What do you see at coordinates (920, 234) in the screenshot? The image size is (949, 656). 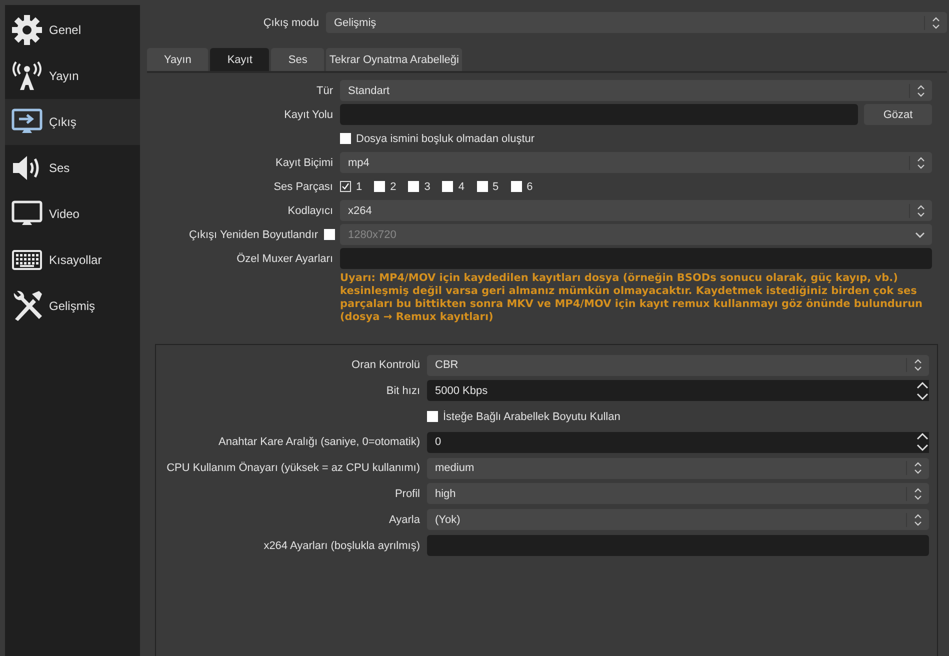 I see `caret-icon` at bounding box center [920, 234].